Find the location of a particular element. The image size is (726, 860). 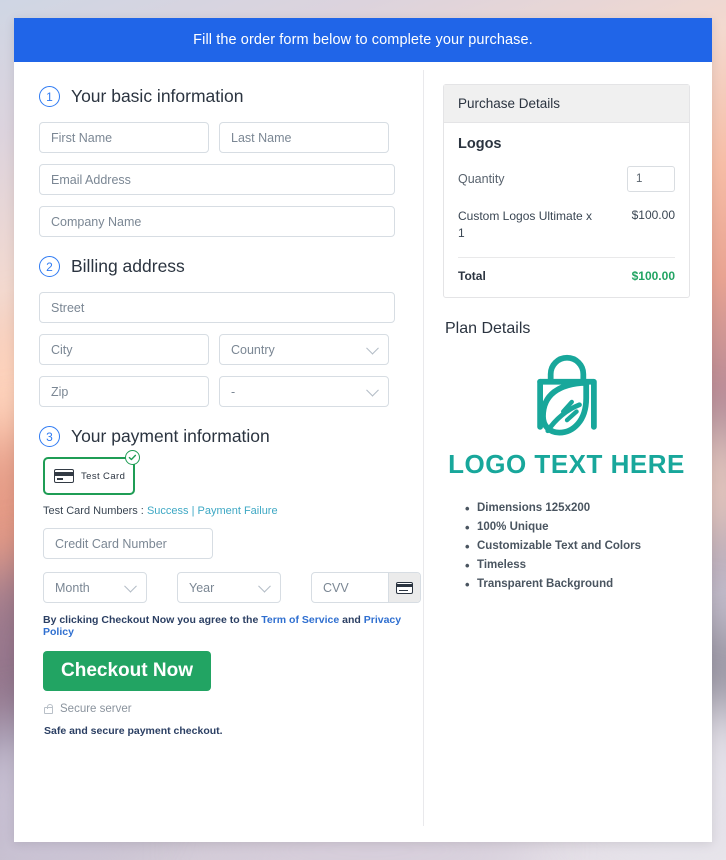

list-item: Timeless is located at coordinates (577, 565).